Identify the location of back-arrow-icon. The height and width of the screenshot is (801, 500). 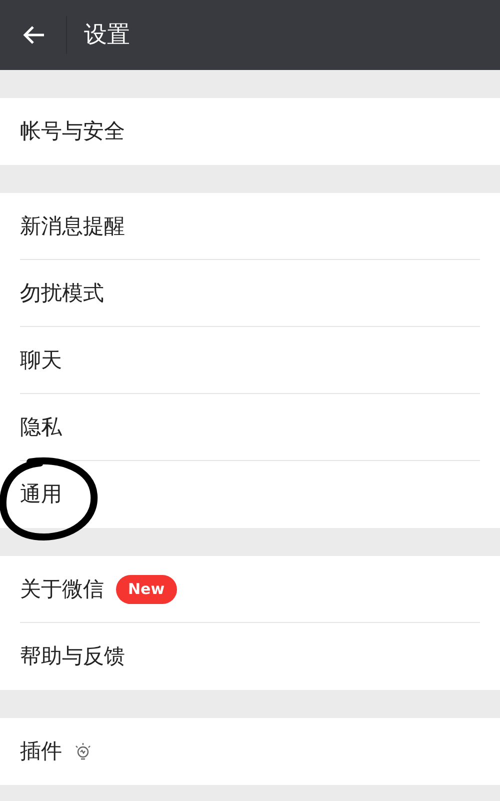
(34, 35).